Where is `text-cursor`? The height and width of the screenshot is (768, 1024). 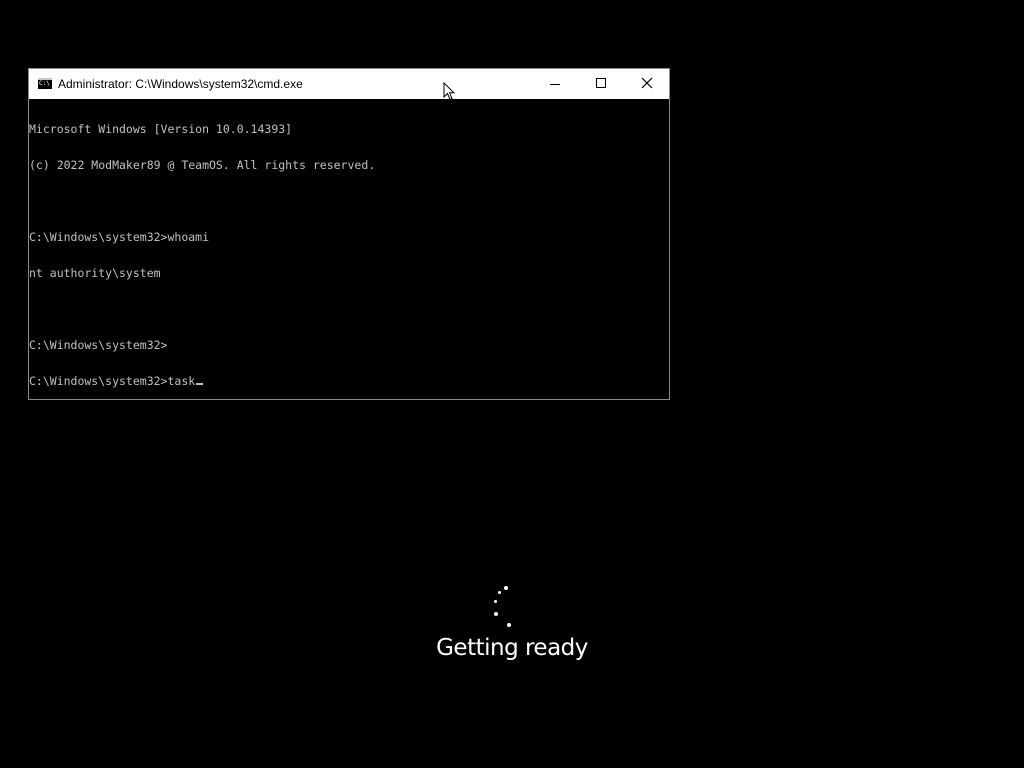
text-cursor is located at coordinates (200, 384).